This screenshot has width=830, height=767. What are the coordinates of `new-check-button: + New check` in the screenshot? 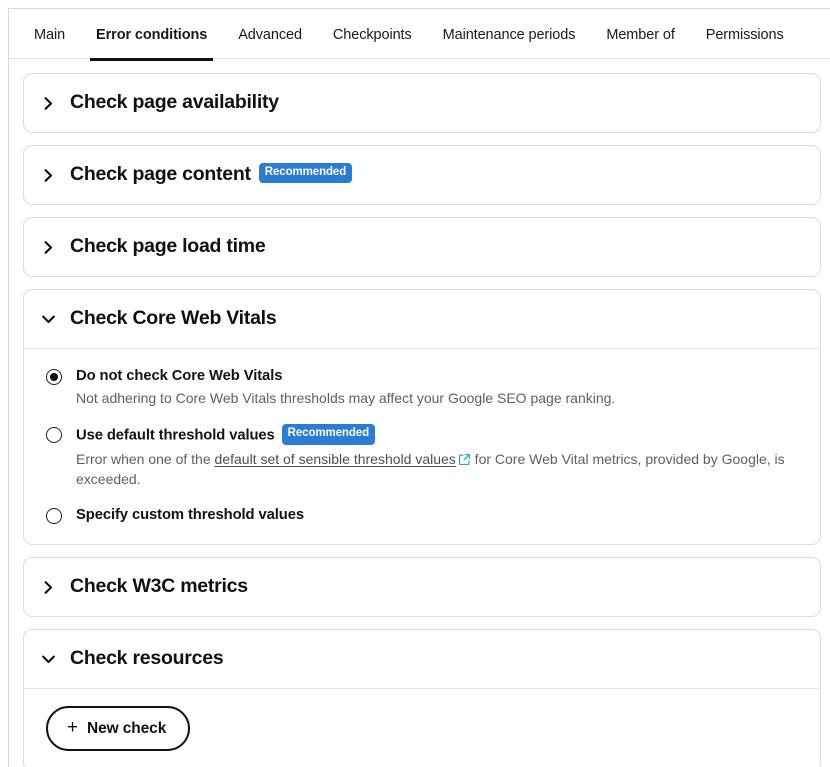 It's located at (118, 729).